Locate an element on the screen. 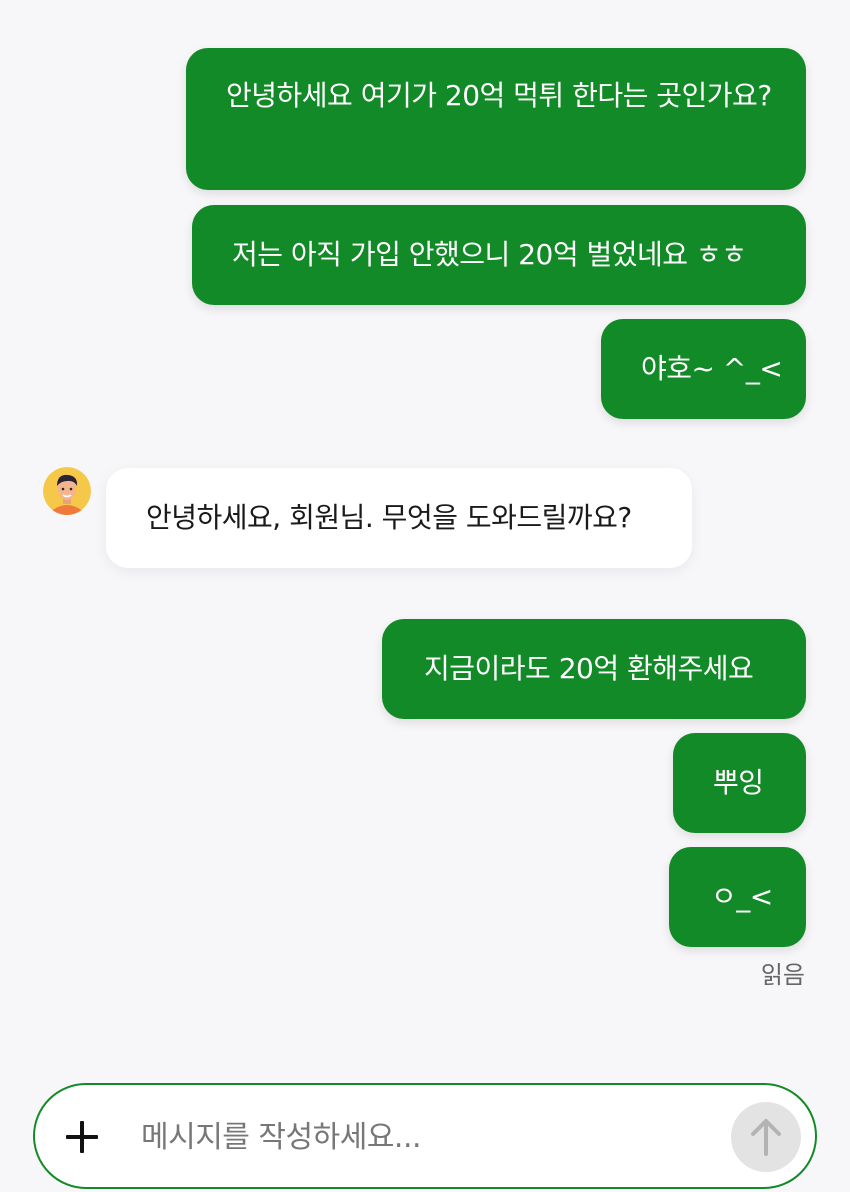 The width and height of the screenshot is (850, 1192). message-composer is located at coordinates (425, 1136).